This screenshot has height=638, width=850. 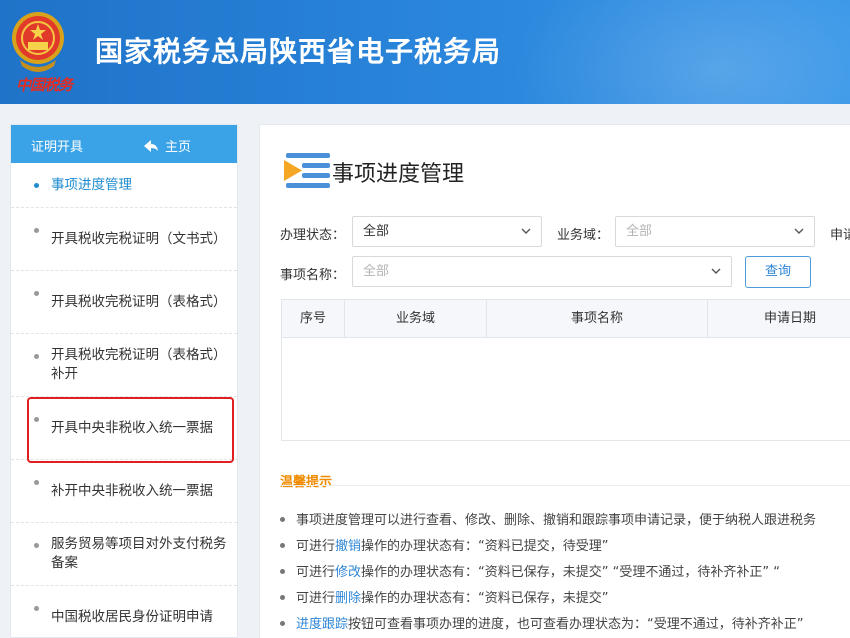 I want to click on tip-text: 操作的办理状态有：“资料已保存，未提交” “受理不通过，待补齐补正” “, so click(x=570, y=572).